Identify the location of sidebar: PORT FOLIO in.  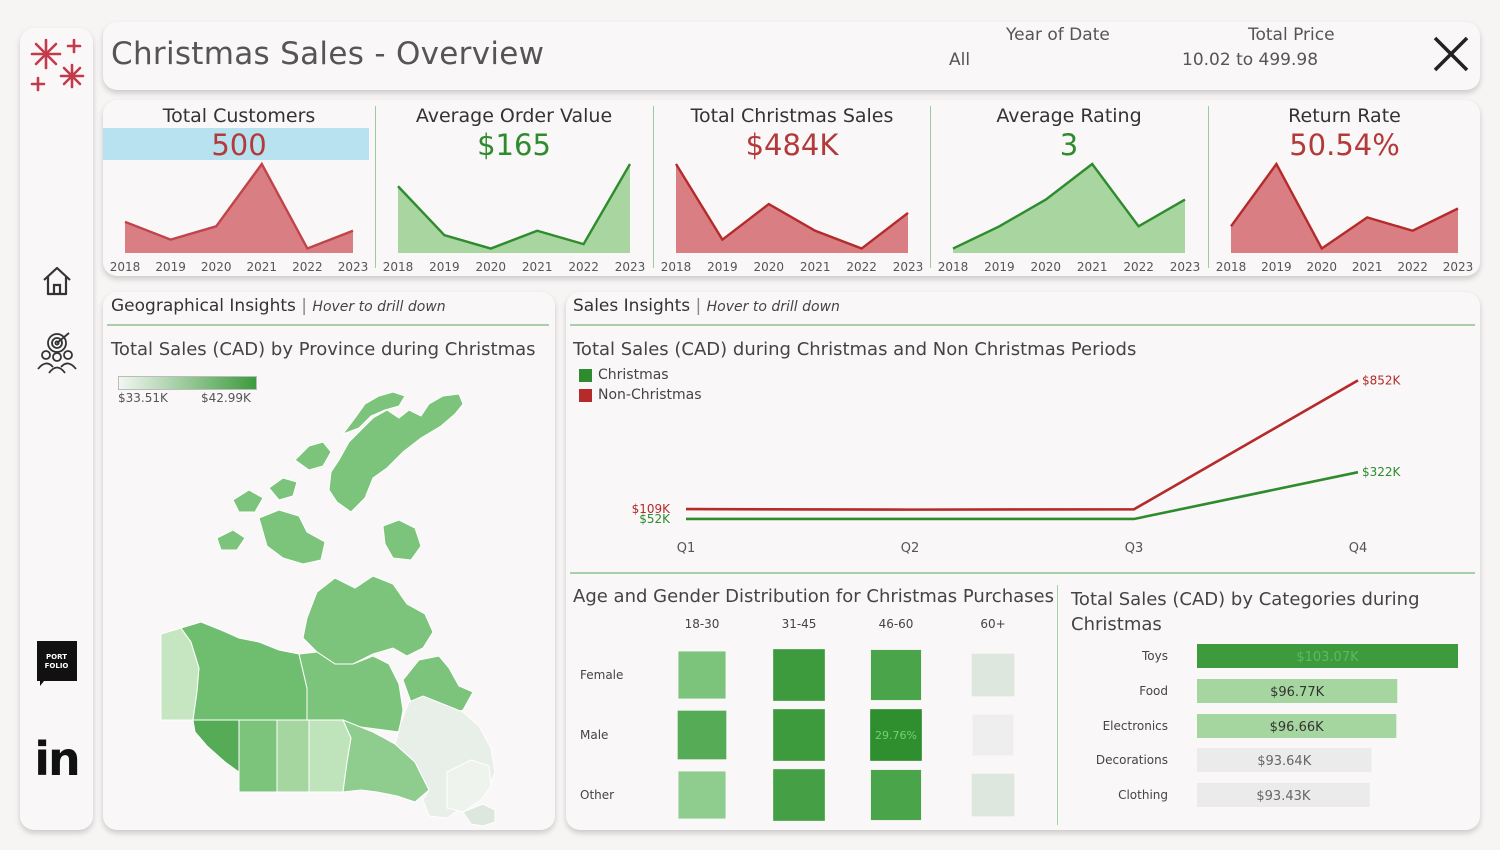
(56, 429).